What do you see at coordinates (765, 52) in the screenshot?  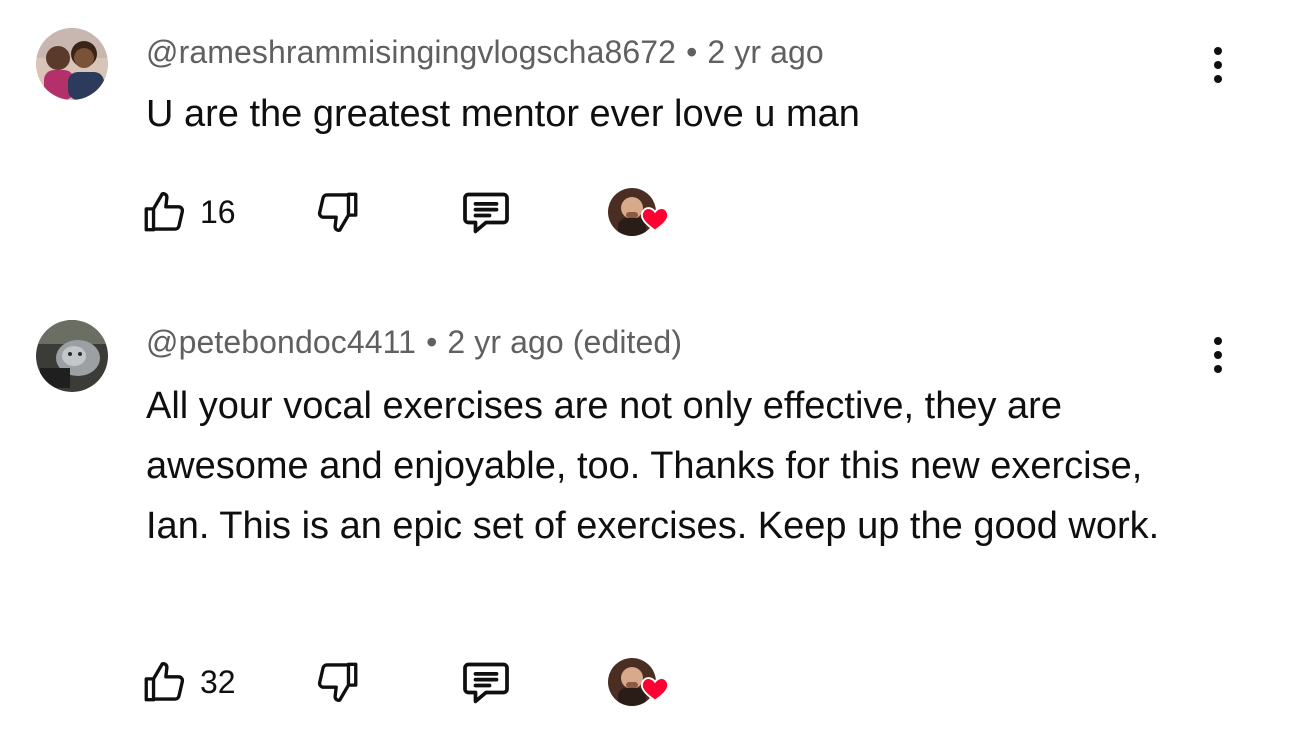 I see `comment-time: 2 yr ago` at bounding box center [765, 52].